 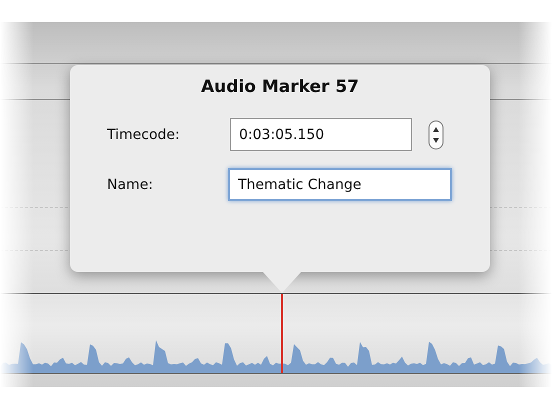 What do you see at coordinates (130, 184) in the screenshot?
I see `field-label: Name:` at bounding box center [130, 184].